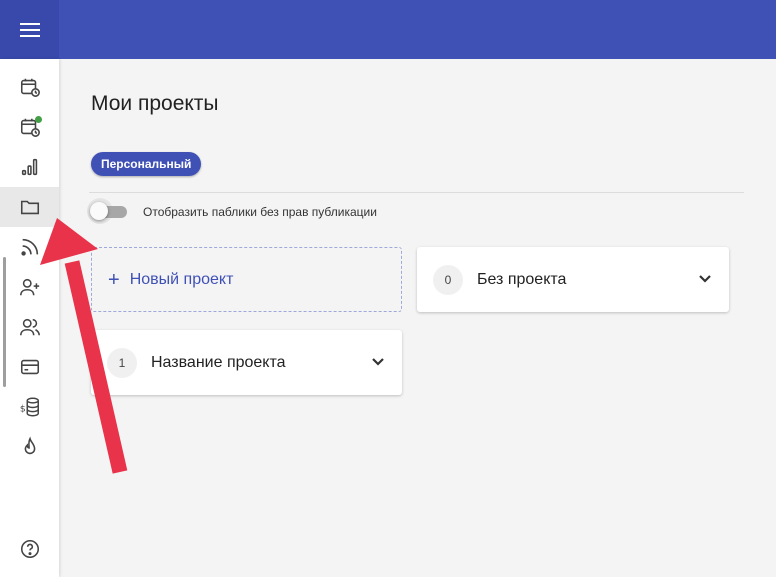  Describe the element at coordinates (155, 103) in the screenshot. I see `page-title: Мои проекты` at that location.